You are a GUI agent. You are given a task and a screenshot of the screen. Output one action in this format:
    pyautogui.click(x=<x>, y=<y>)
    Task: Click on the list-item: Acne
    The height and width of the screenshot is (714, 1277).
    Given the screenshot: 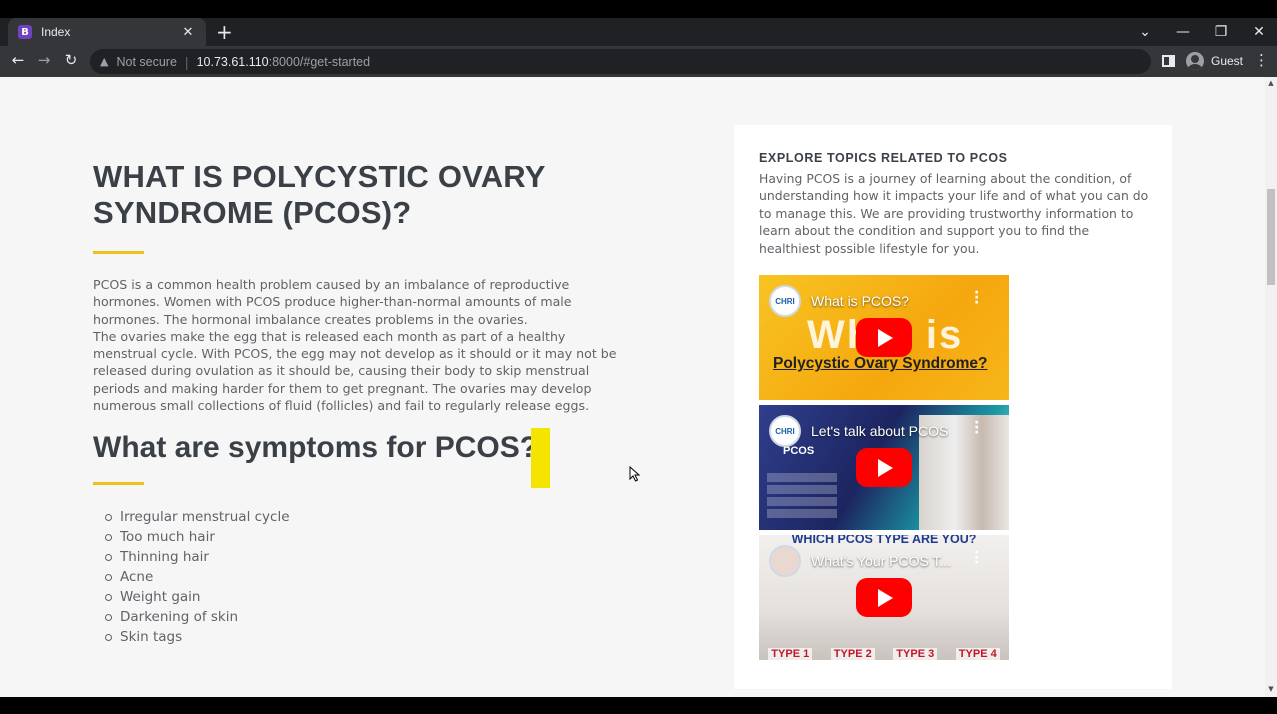 What is the action you would take?
    pyautogui.click(x=364, y=577)
    